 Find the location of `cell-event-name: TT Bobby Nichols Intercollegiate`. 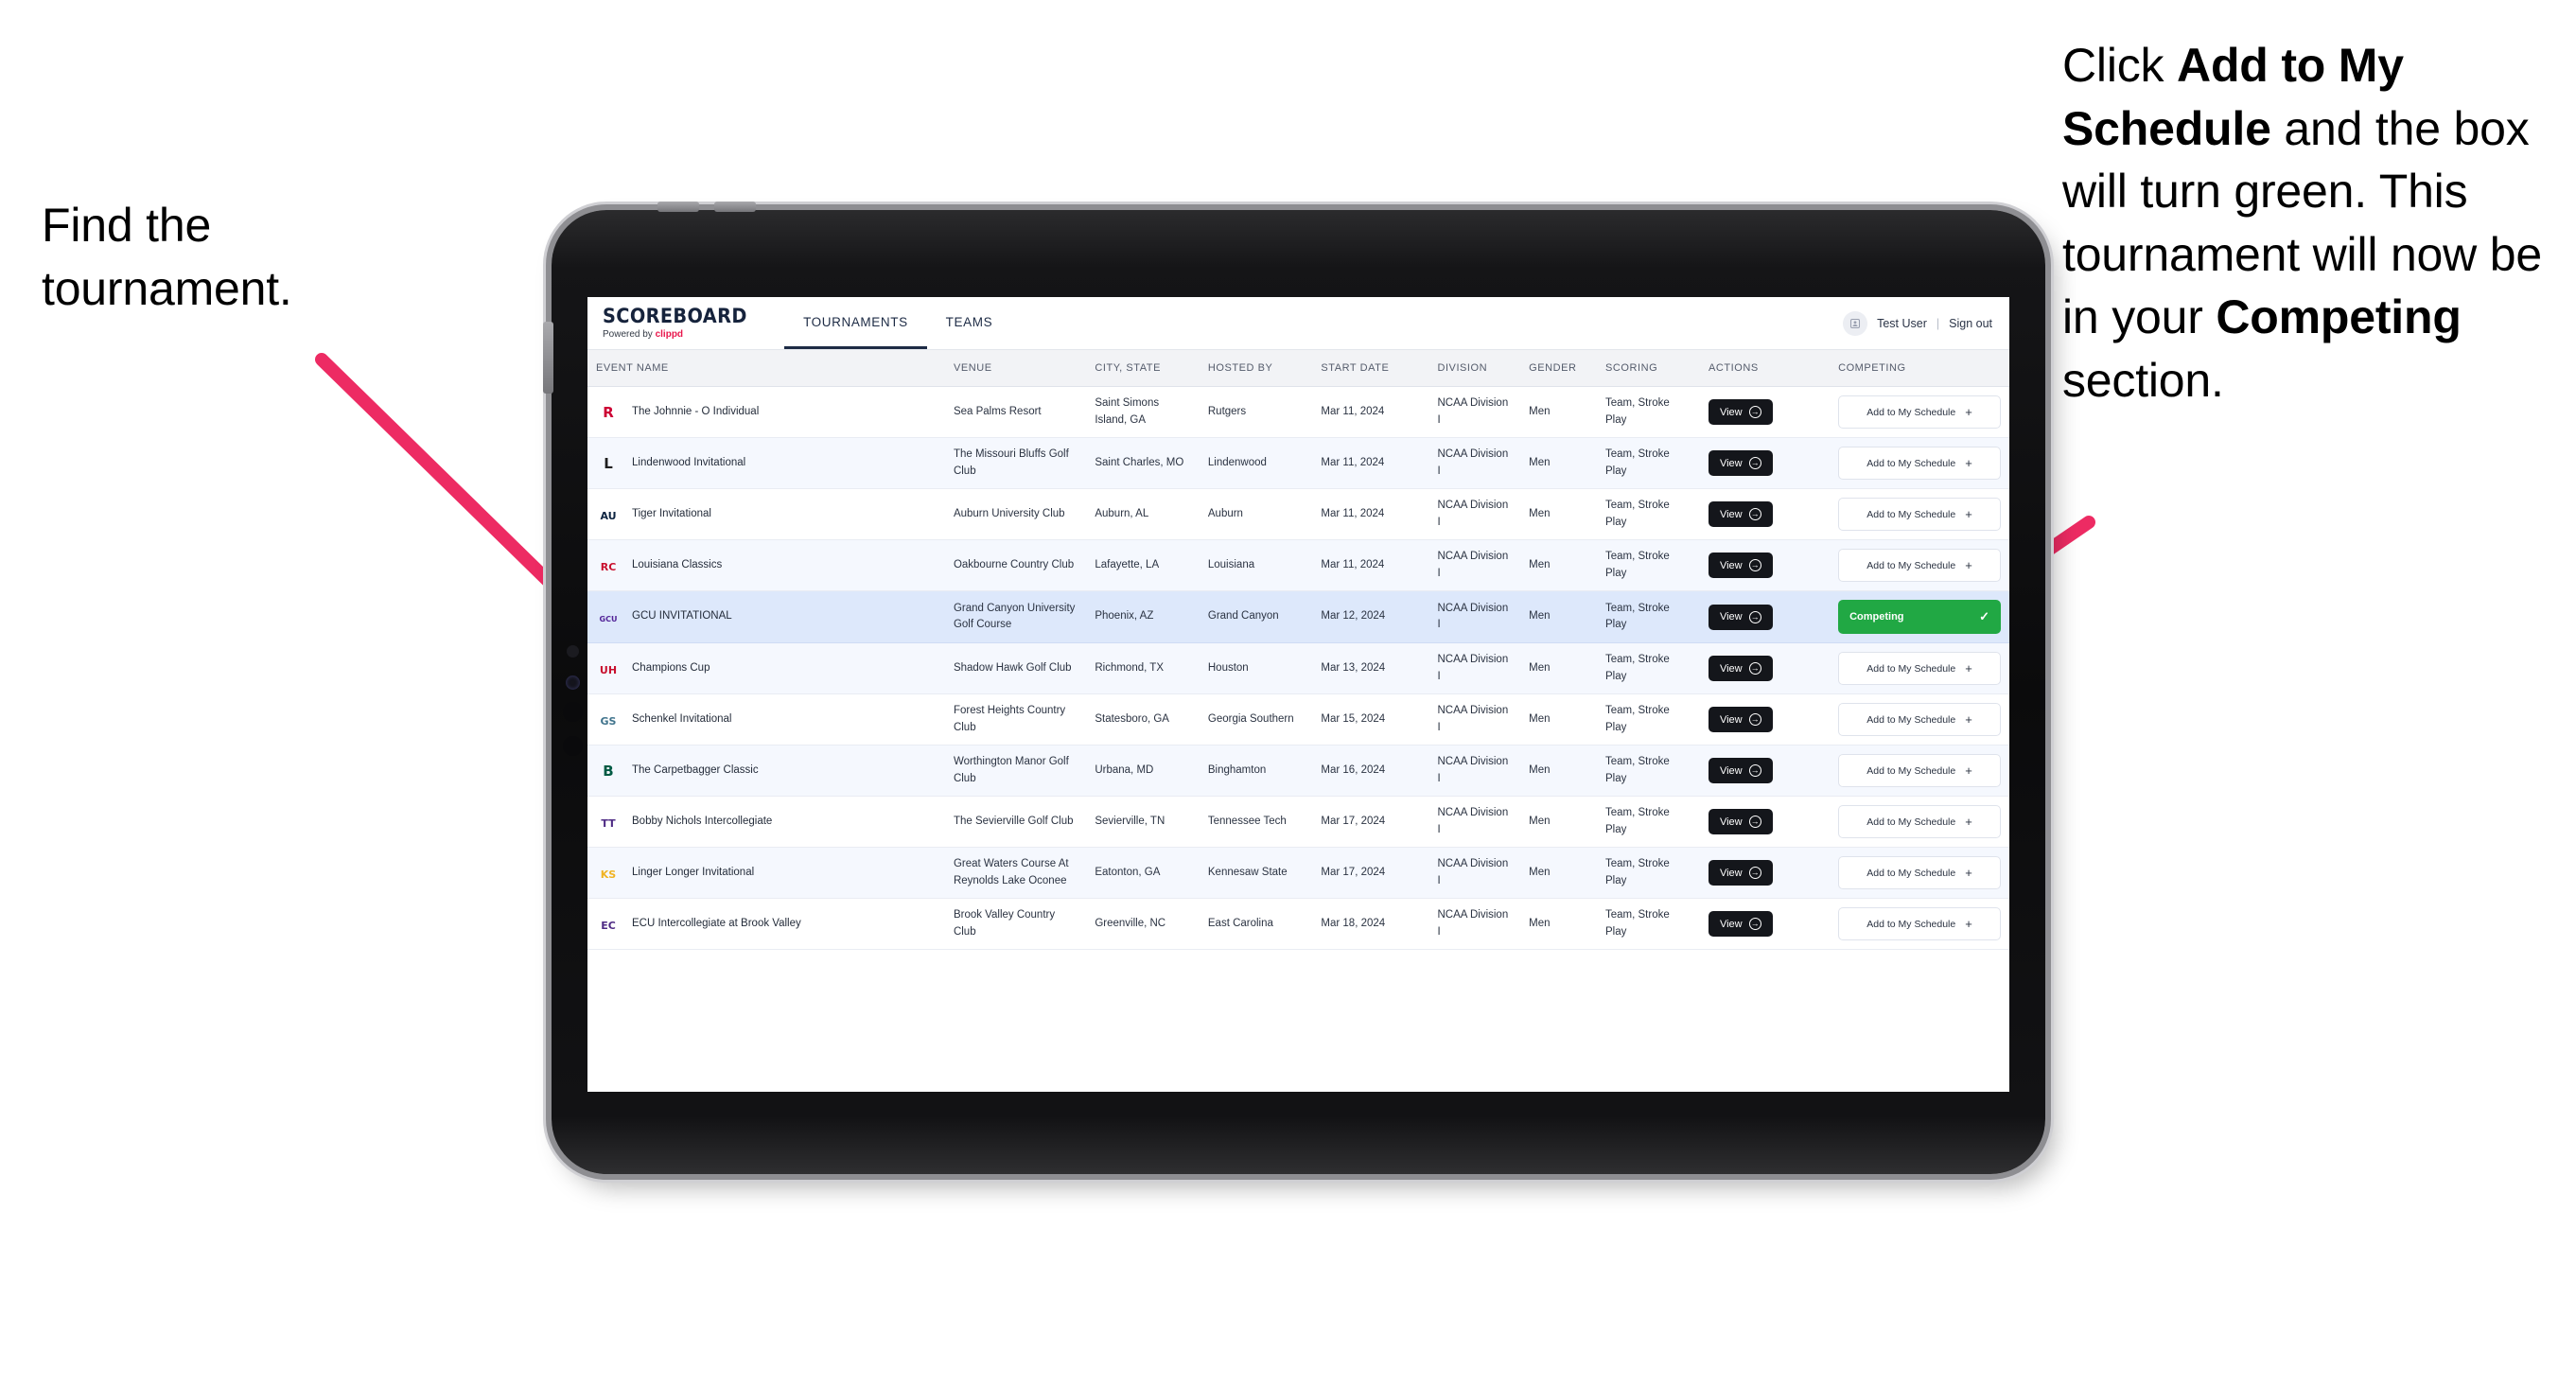

cell-event-name: TT Bobby Nichols Intercollegiate is located at coordinates (766, 822).